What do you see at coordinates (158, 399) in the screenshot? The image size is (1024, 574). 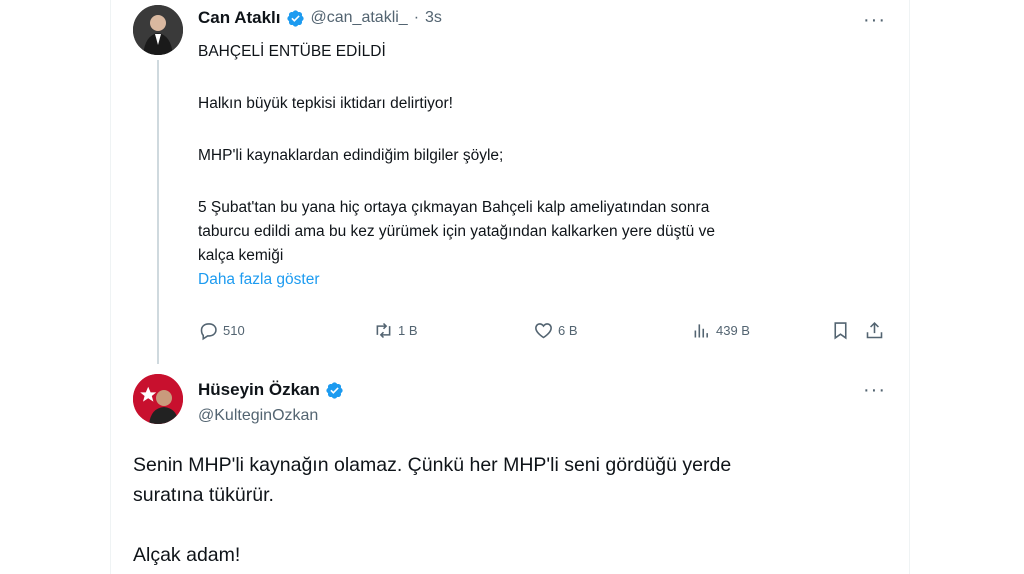 I see `reply-author-avatar` at bounding box center [158, 399].